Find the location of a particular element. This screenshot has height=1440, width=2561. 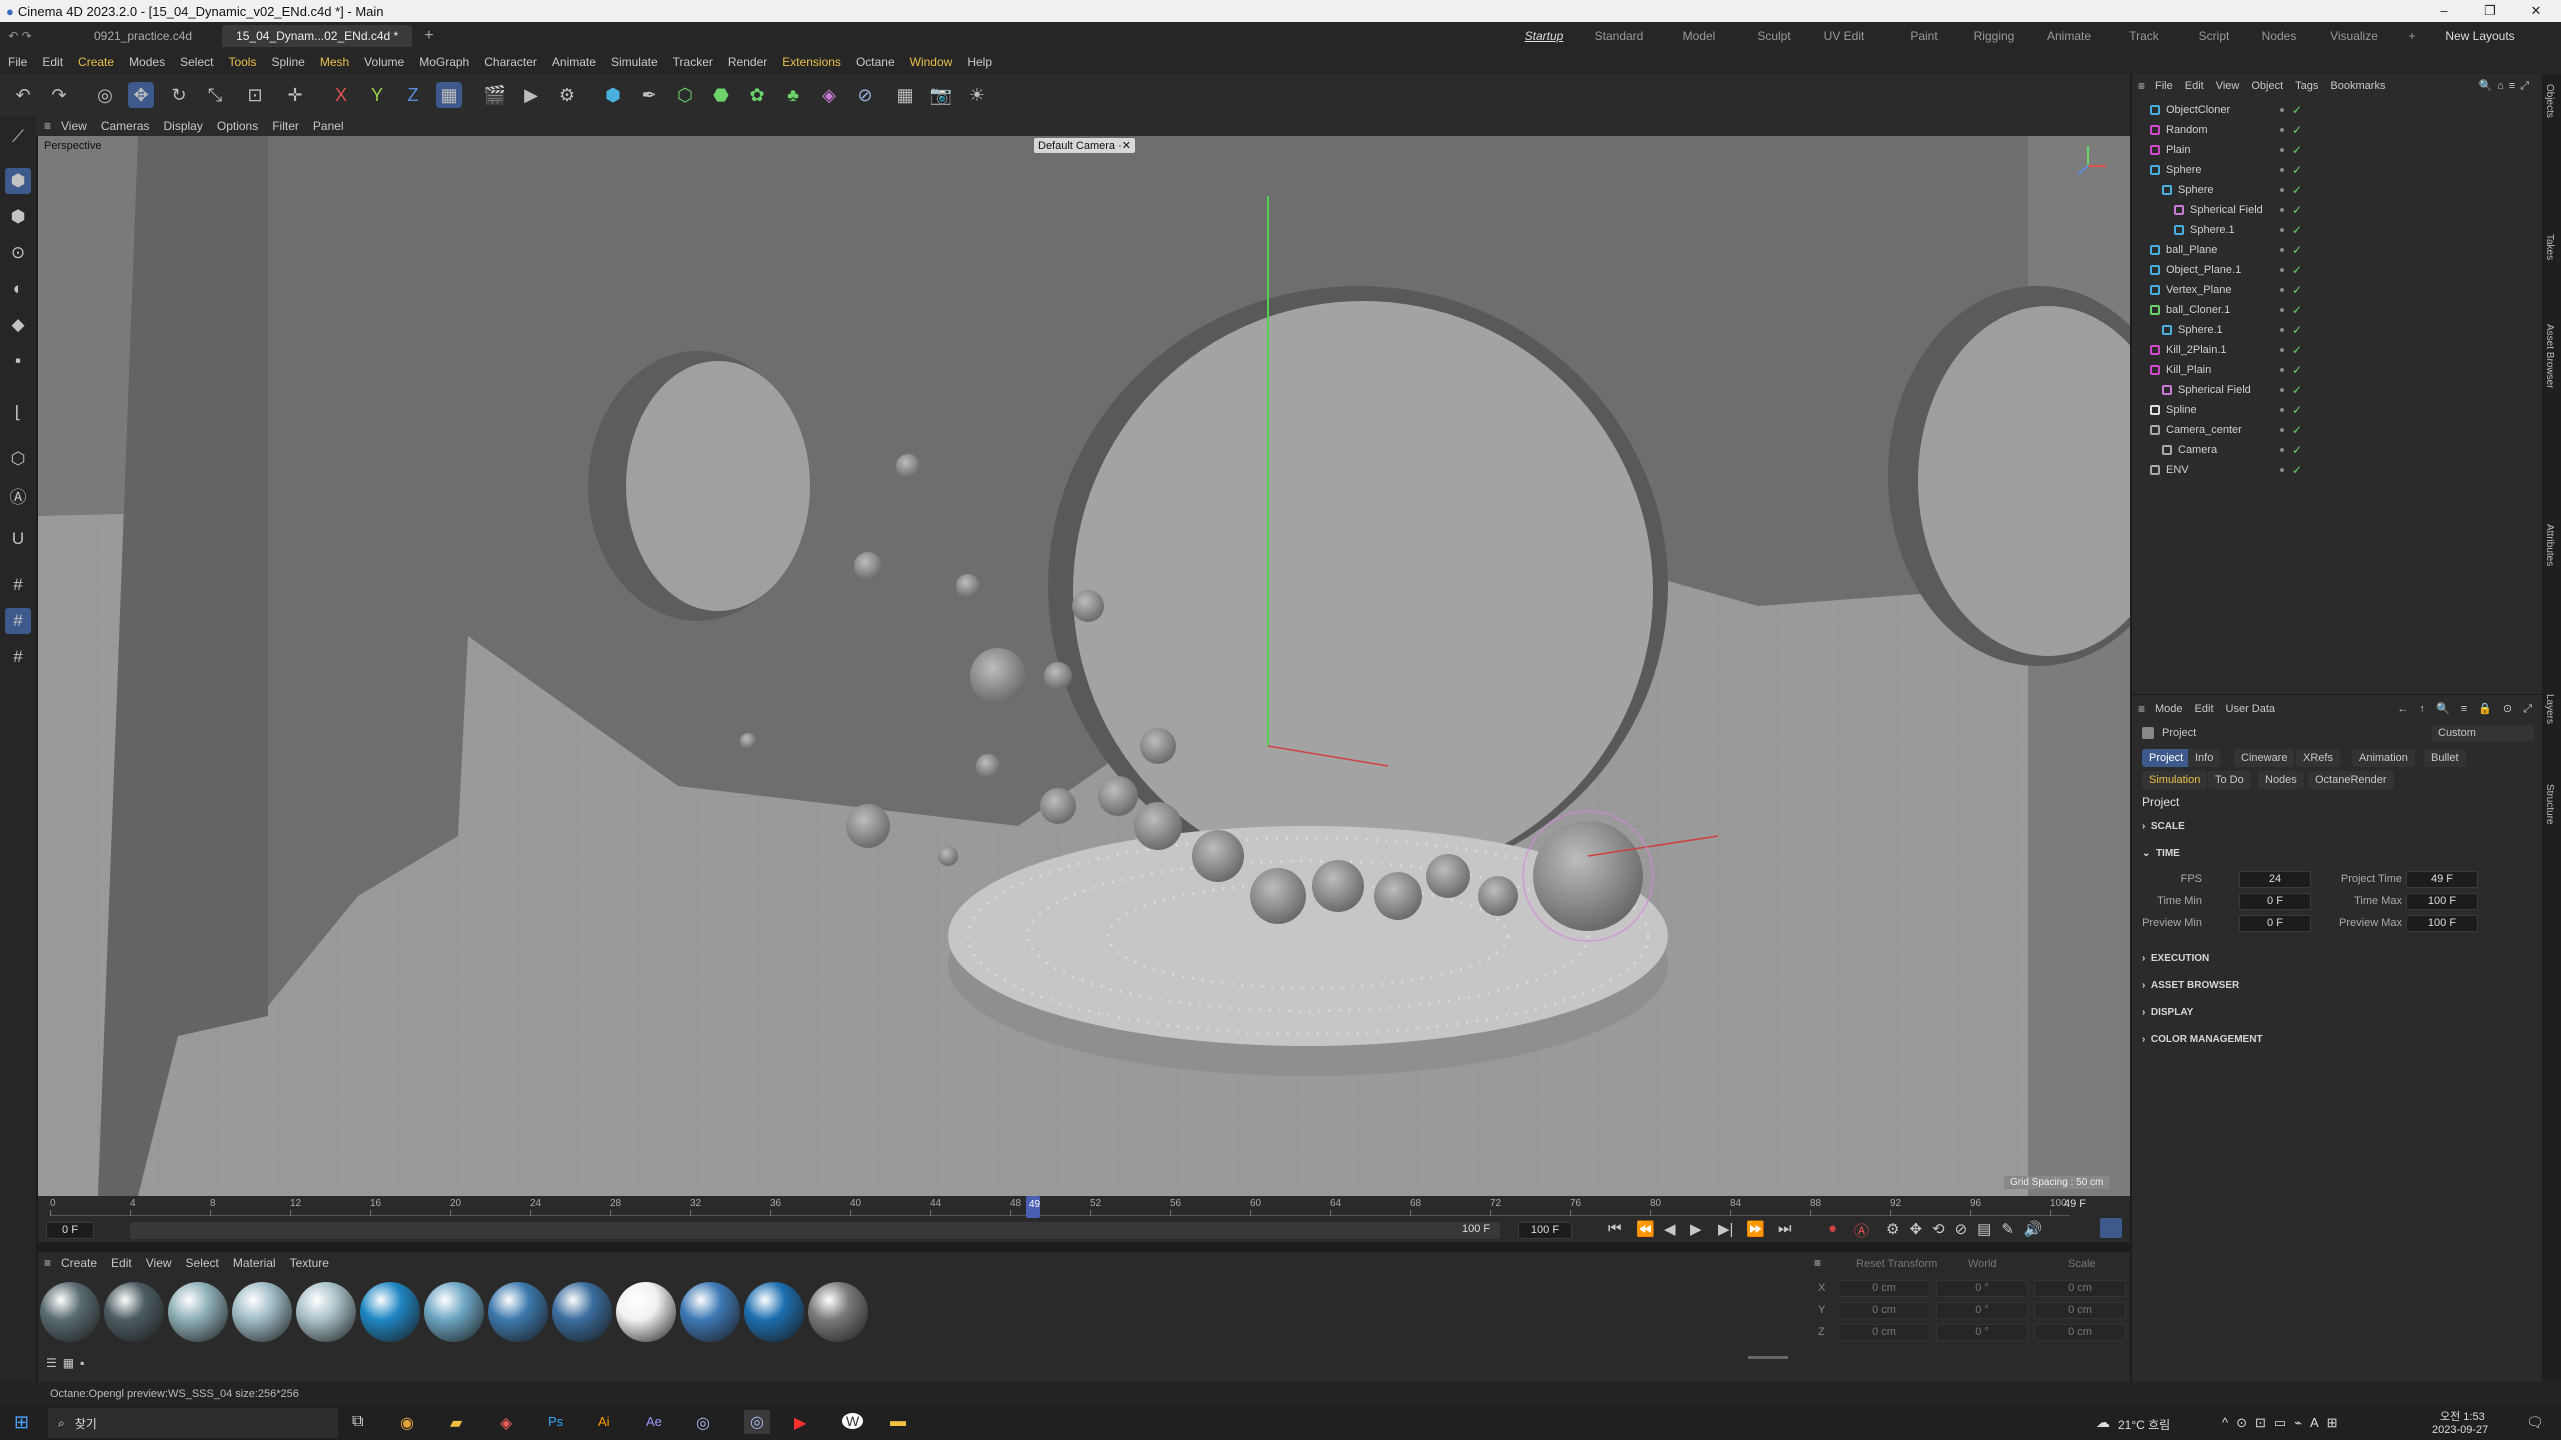

section-time: ⌄ TIME is located at coordinates (2161, 853).